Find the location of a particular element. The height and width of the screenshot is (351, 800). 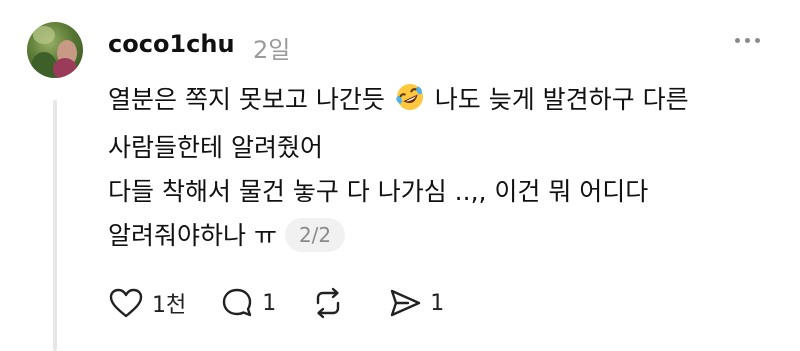

like-button: 1천 is located at coordinates (147, 303).